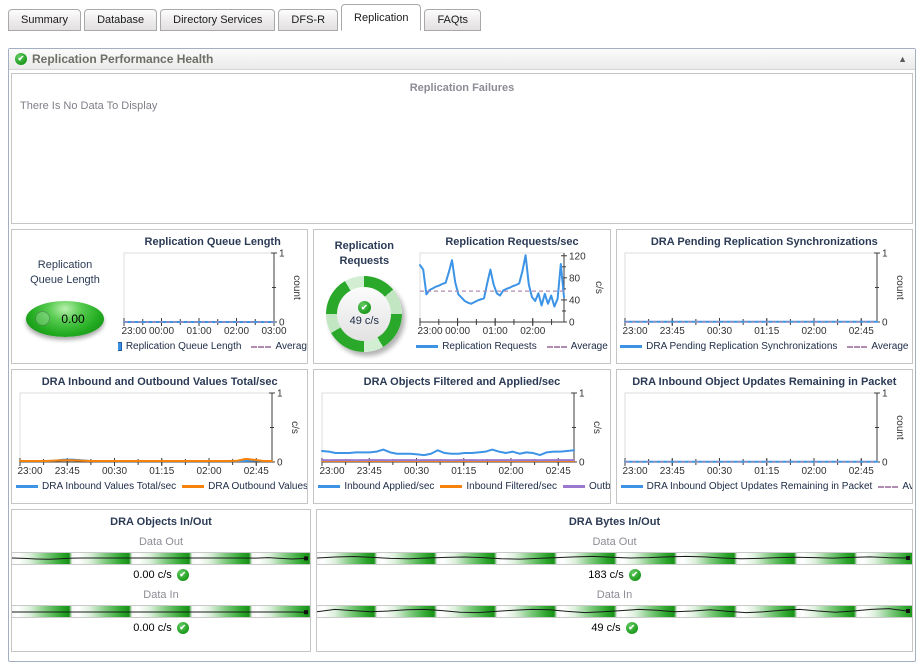 The height and width of the screenshot is (665, 920). What do you see at coordinates (161, 522) in the screenshot?
I see `panel-title: DRA Objects In/Out` at bounding box center [161, 522].